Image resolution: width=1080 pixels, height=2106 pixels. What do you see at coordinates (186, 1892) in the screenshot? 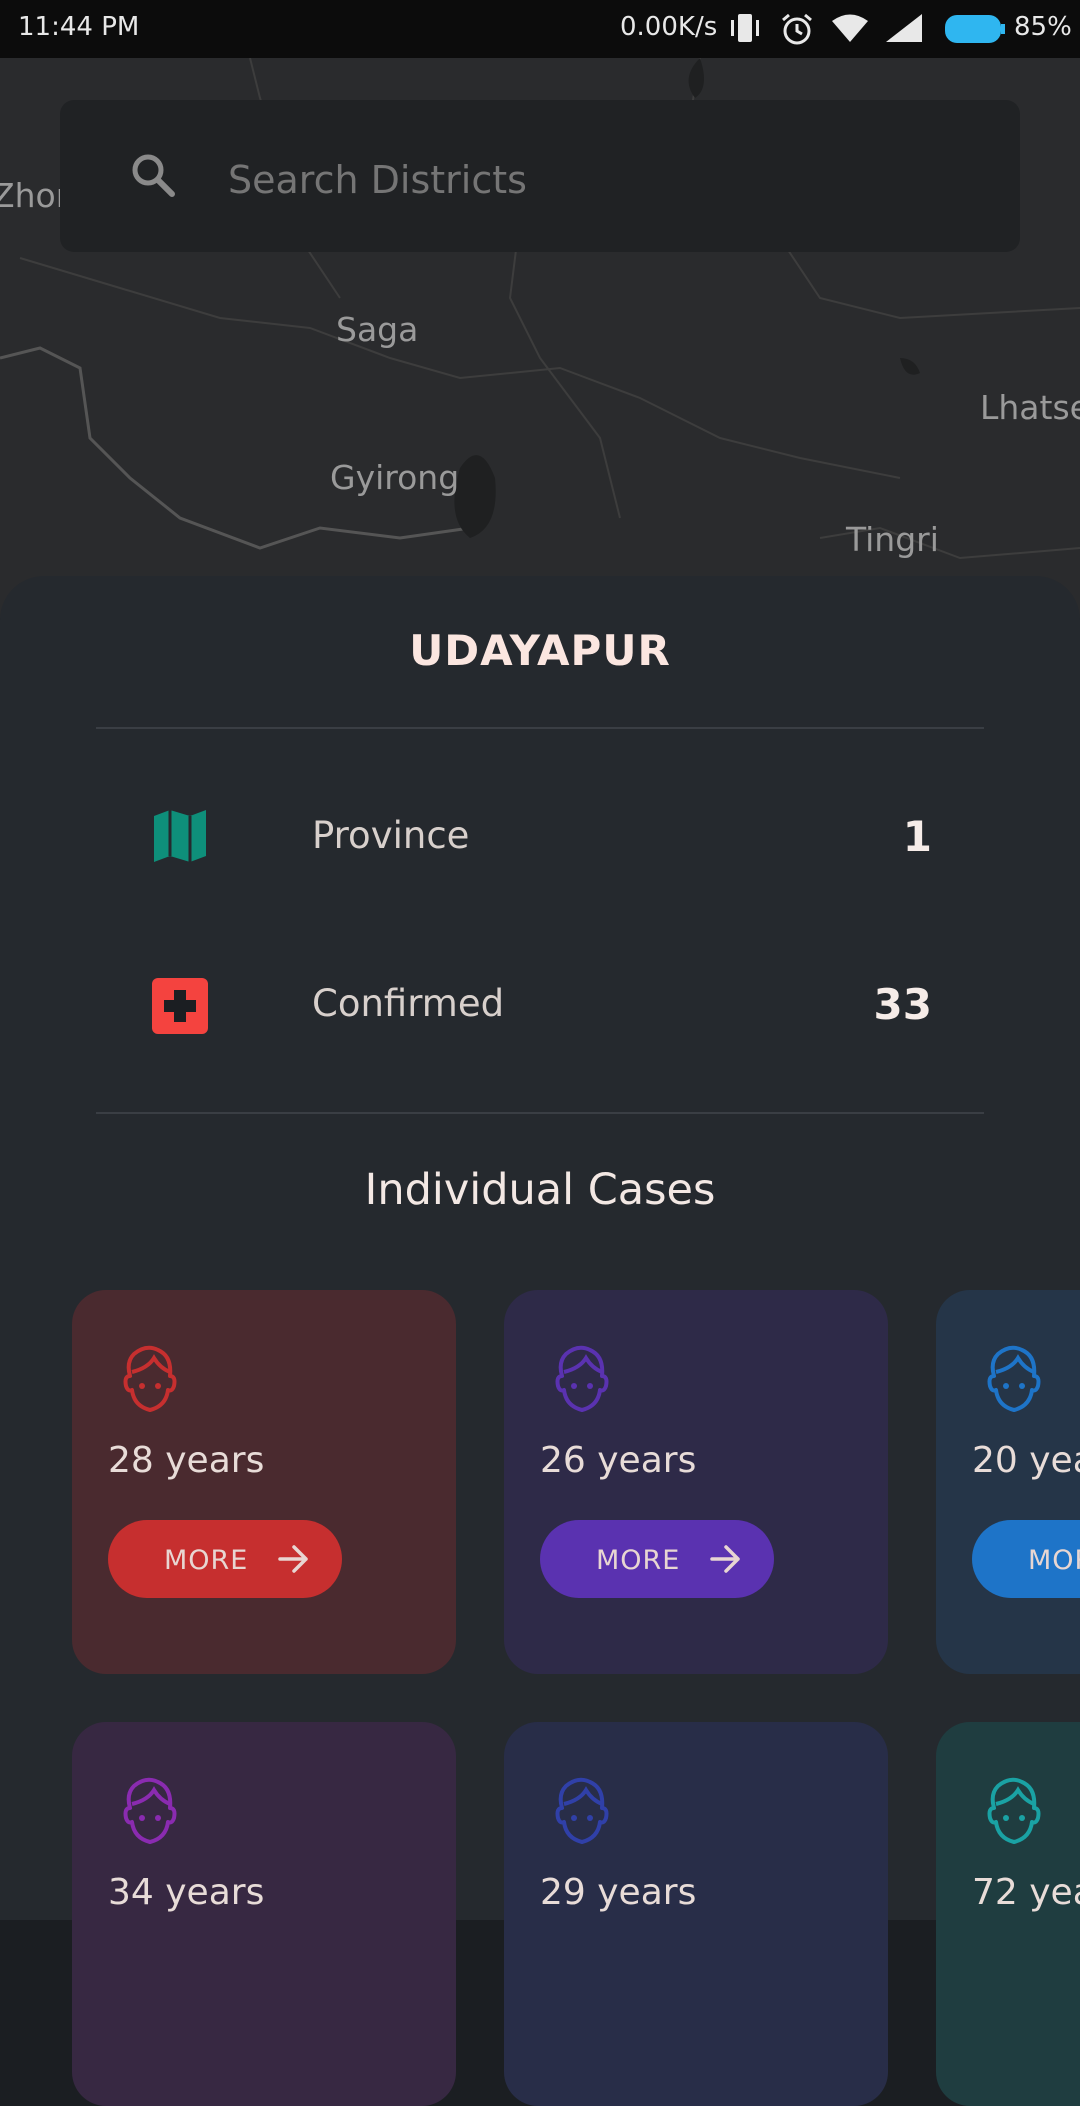
I see `case-age: 34 years` at bounding box center [186, 1892].